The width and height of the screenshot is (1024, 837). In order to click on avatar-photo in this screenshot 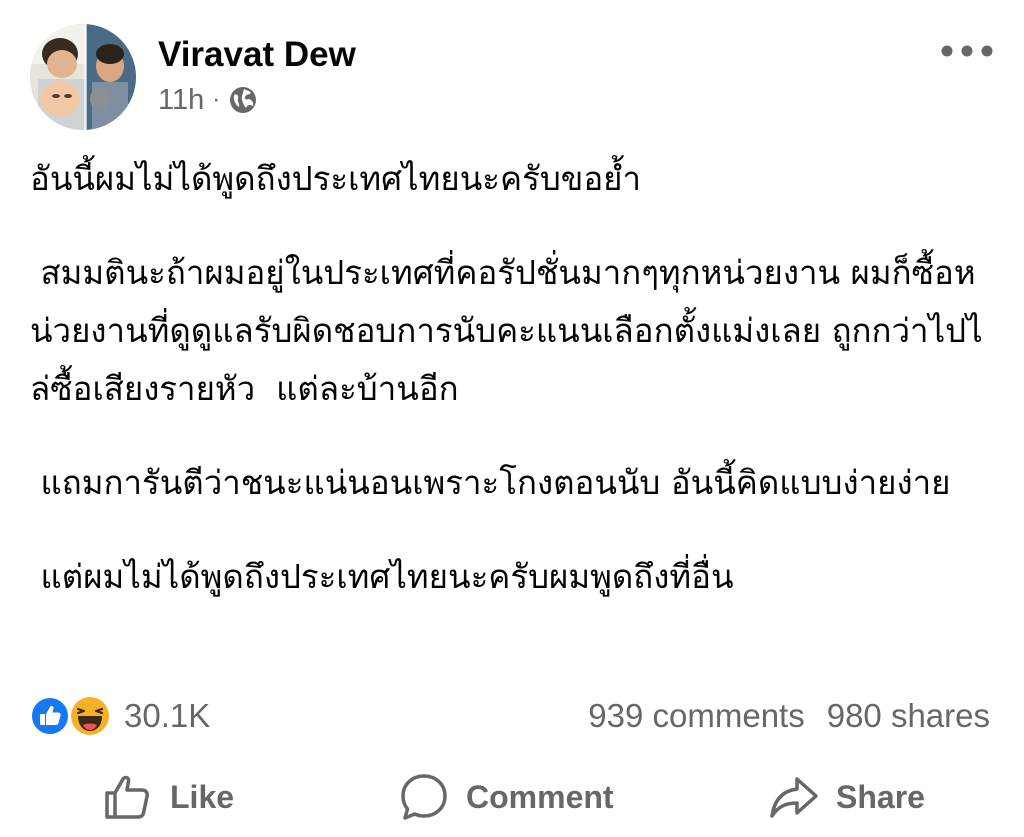, I will do `click(83, 77)`.